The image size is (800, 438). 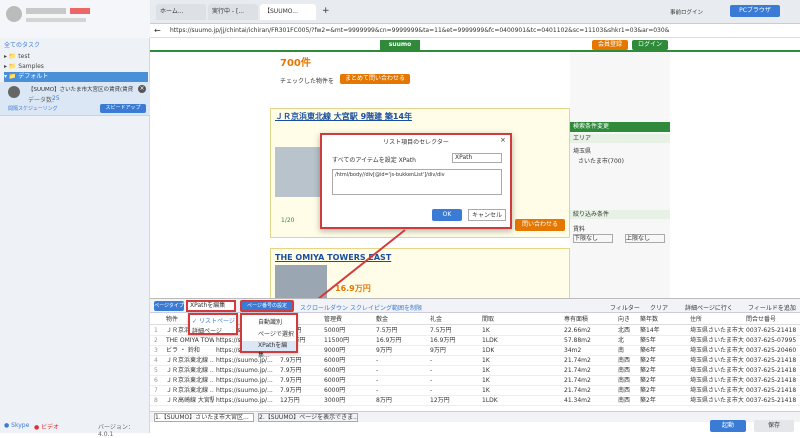 I want to click on tree-item-test: ▸ 📁 test, so click(x=76, y=57).